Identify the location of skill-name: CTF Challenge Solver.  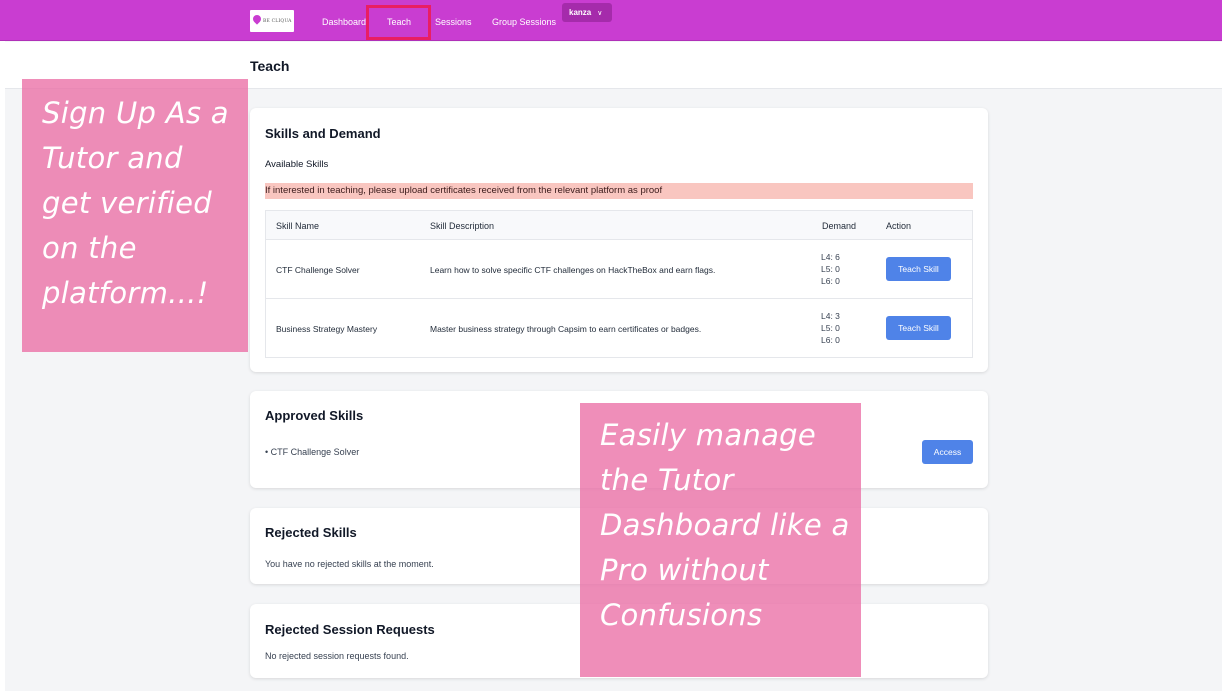
(318, 270).